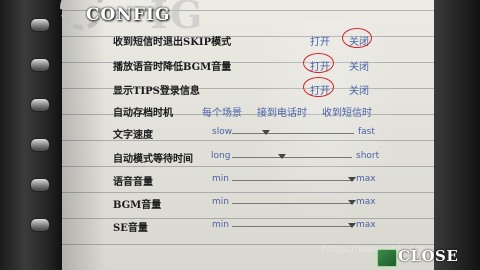  Describe the element at coordinates (292, 157) in the screenshot. I see `auto-wait-slider` at that location.